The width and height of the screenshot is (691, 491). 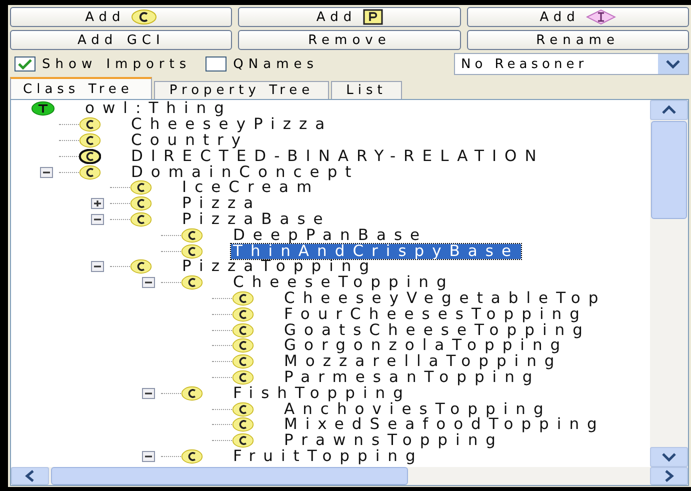 I want to click on tree-item: CheeseyVegetableTop, so click(x=445, y=298).